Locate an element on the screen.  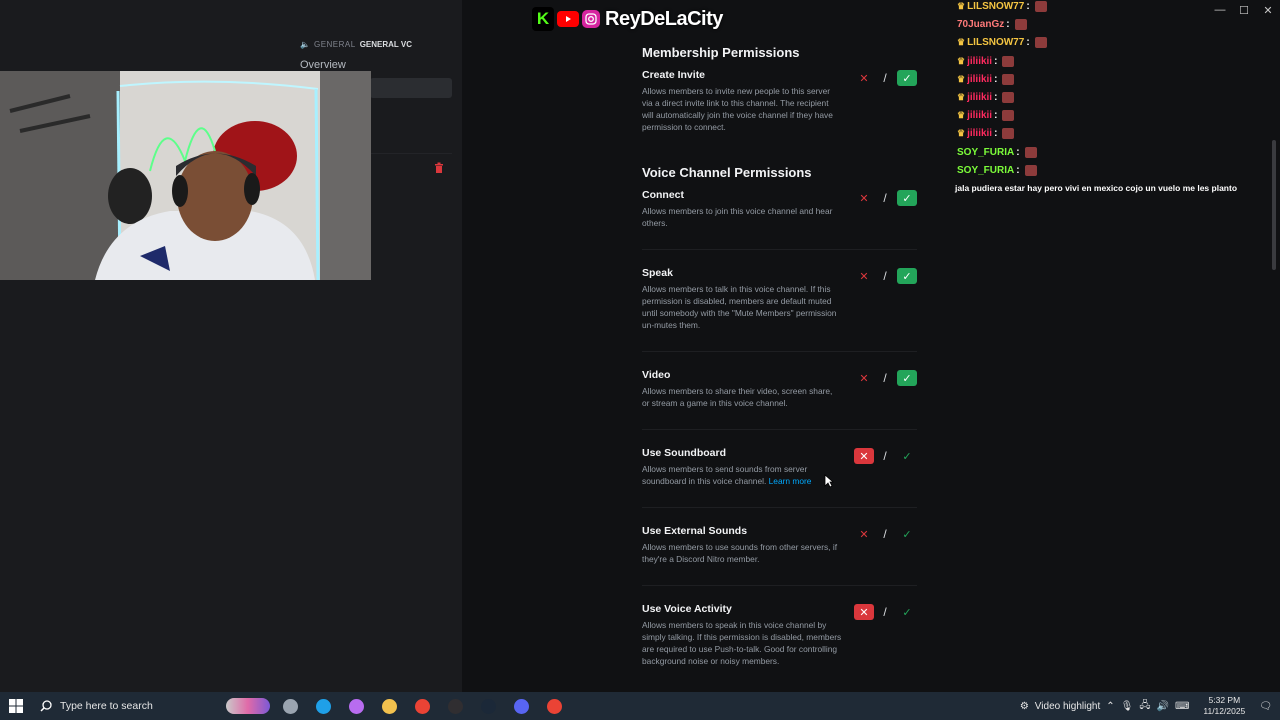
clock: 5:32 PM 11/12/2025 is located at coordinates (1224, 706).